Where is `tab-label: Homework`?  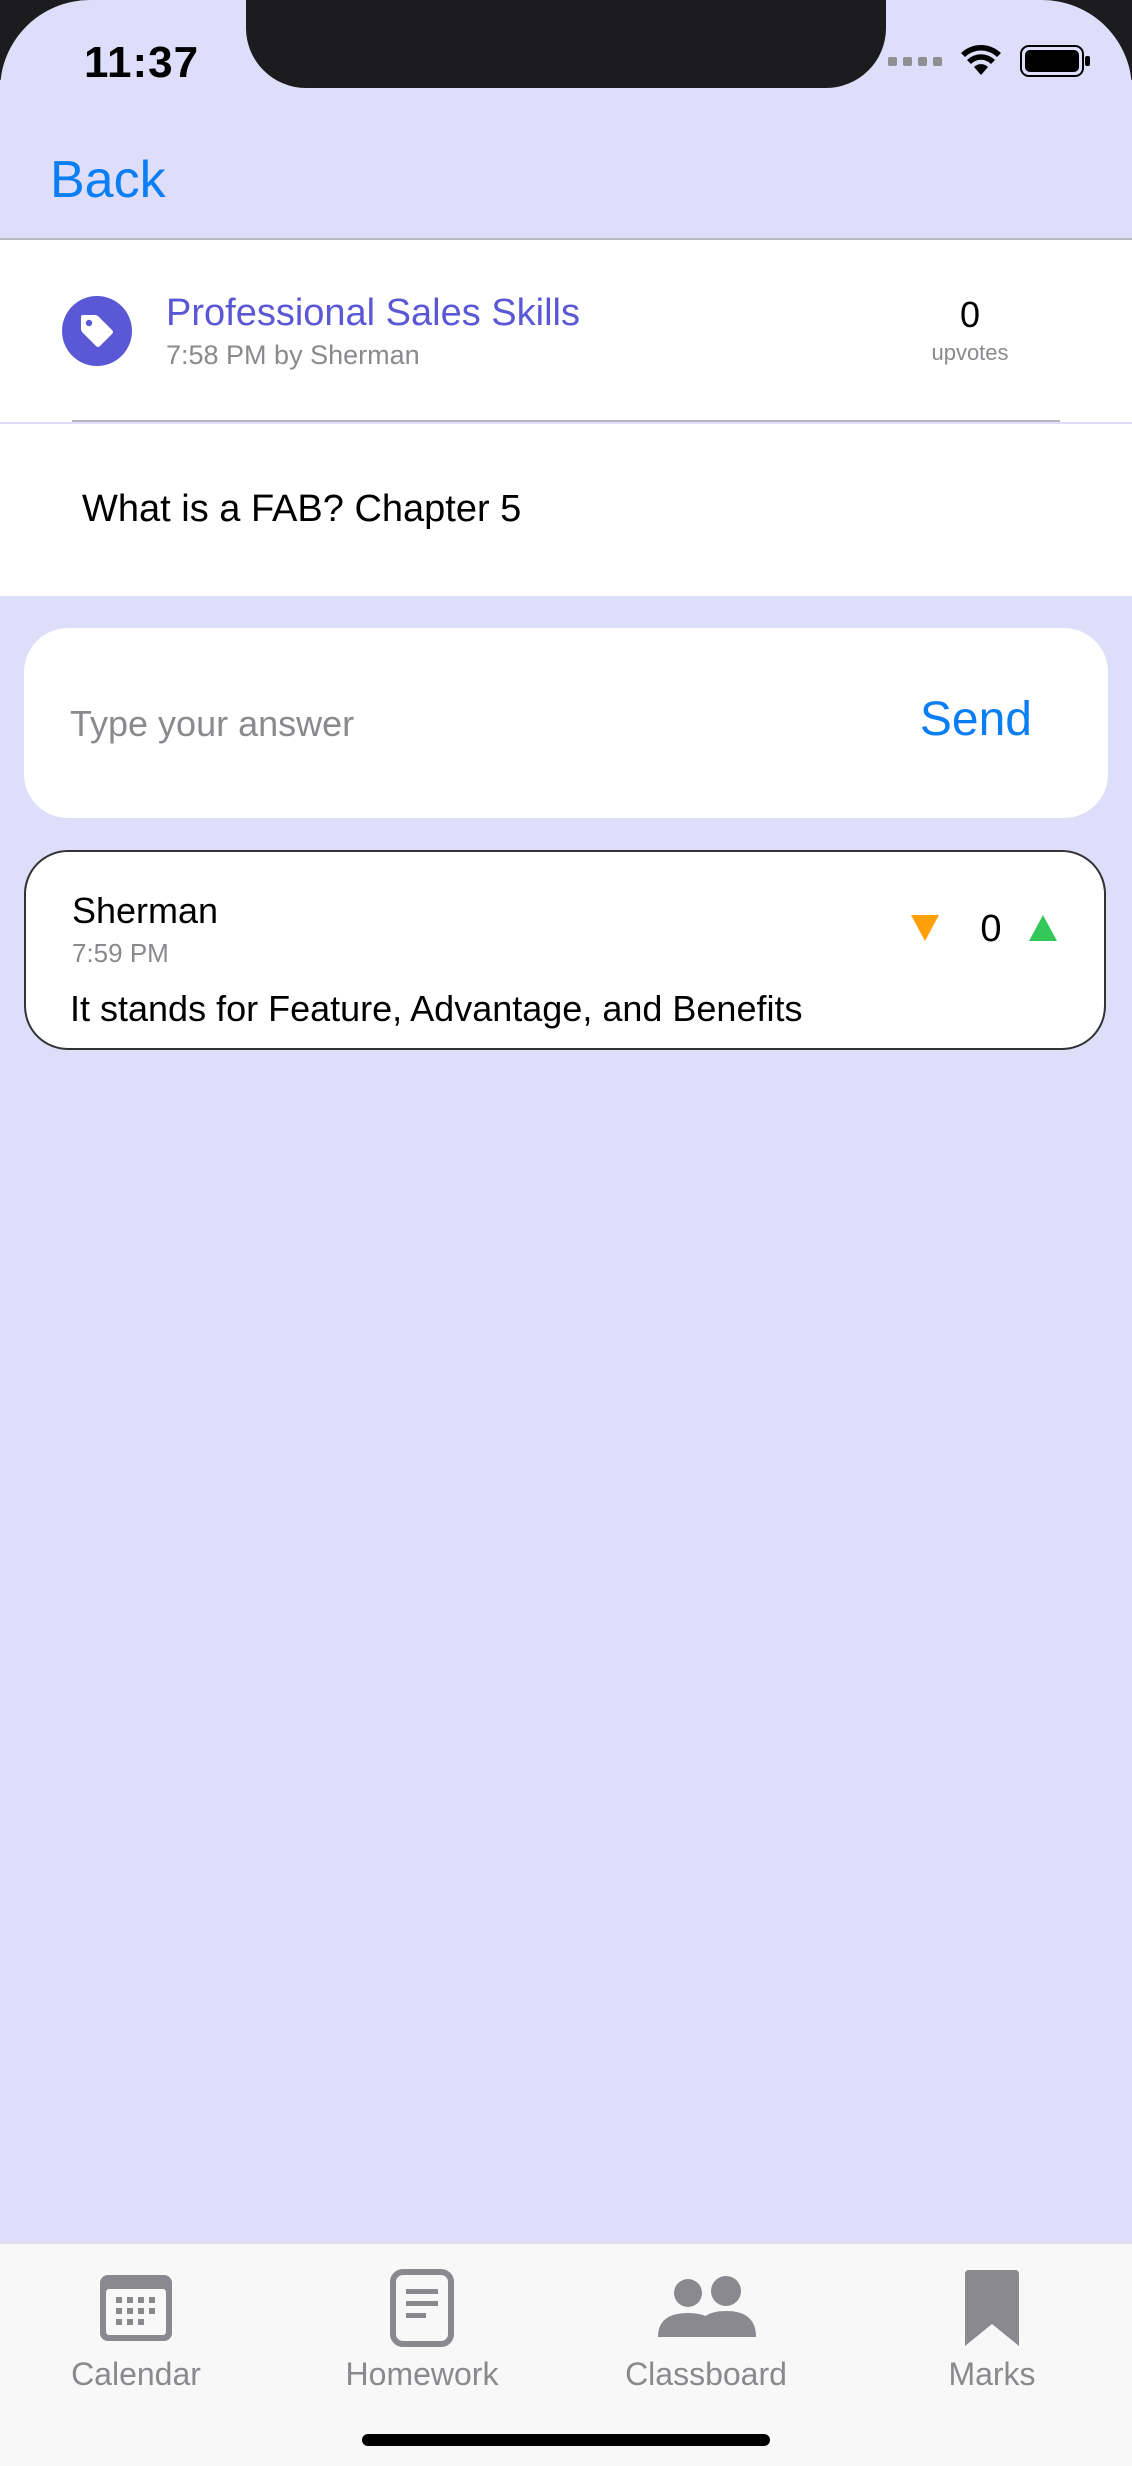
tab-label: Homework is located at coordinates (422, 2374).